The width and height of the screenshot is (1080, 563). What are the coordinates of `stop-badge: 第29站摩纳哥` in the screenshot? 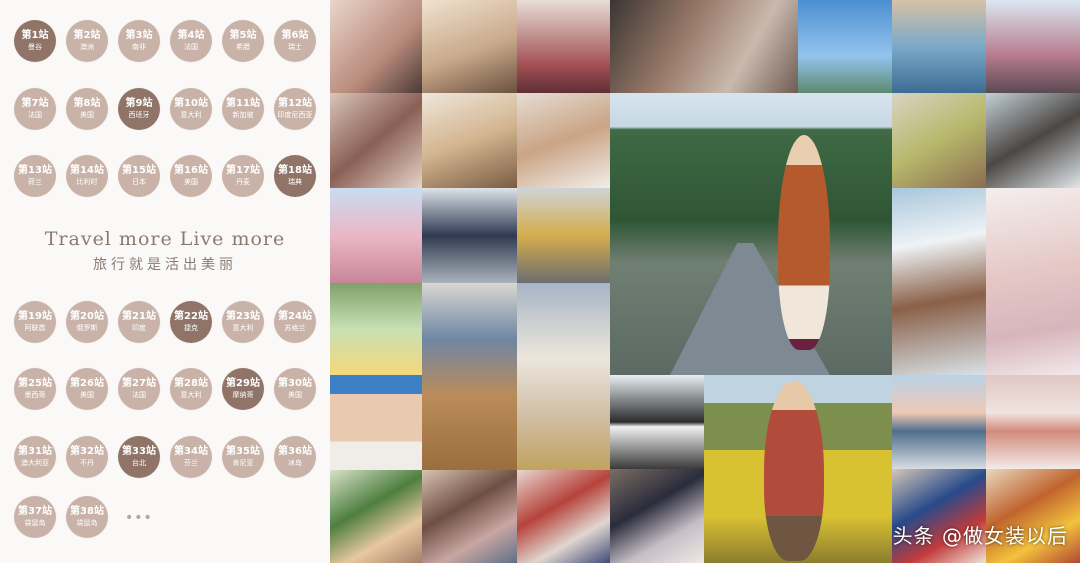 It's located at (243, 389).